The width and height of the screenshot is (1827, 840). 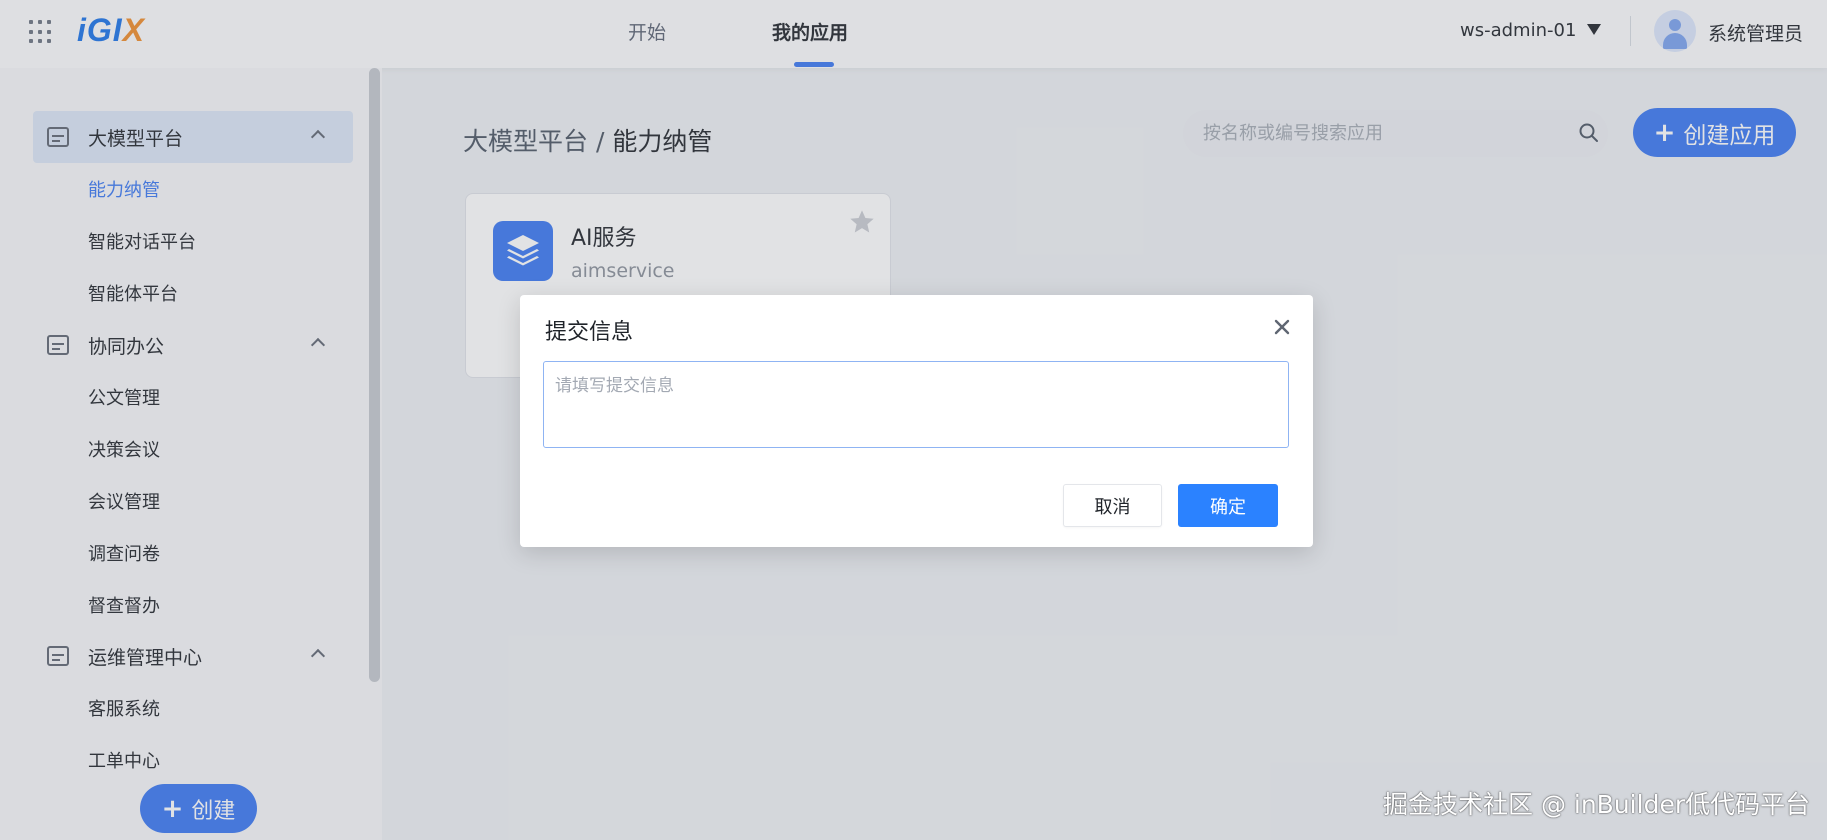 I want to click on submit-info-dialog: 提交信息 取消 确定, so click(x=916, y=421).